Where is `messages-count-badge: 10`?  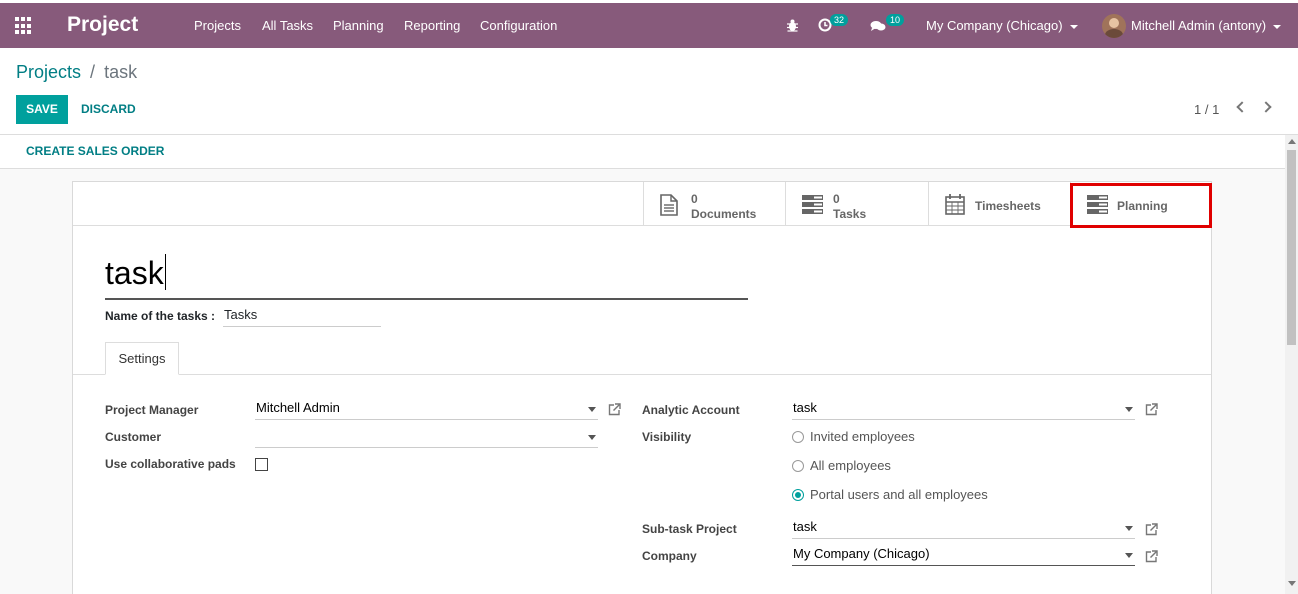
messages-count-badge: 10 is located at coordinates (895, 20).